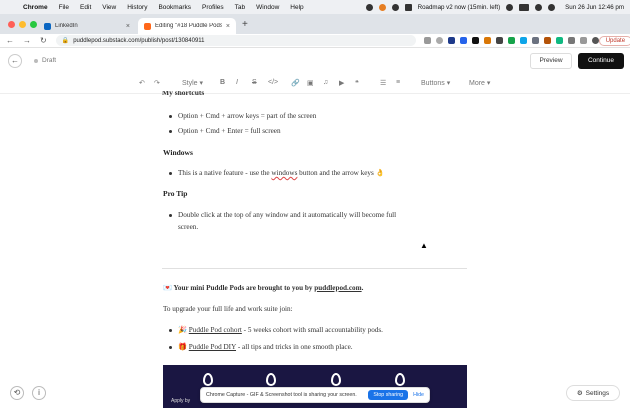  What do you see at coordinates (597, 393) in the screenshot?
I see `settings-label: Settings` at bounding box center [597, 393].